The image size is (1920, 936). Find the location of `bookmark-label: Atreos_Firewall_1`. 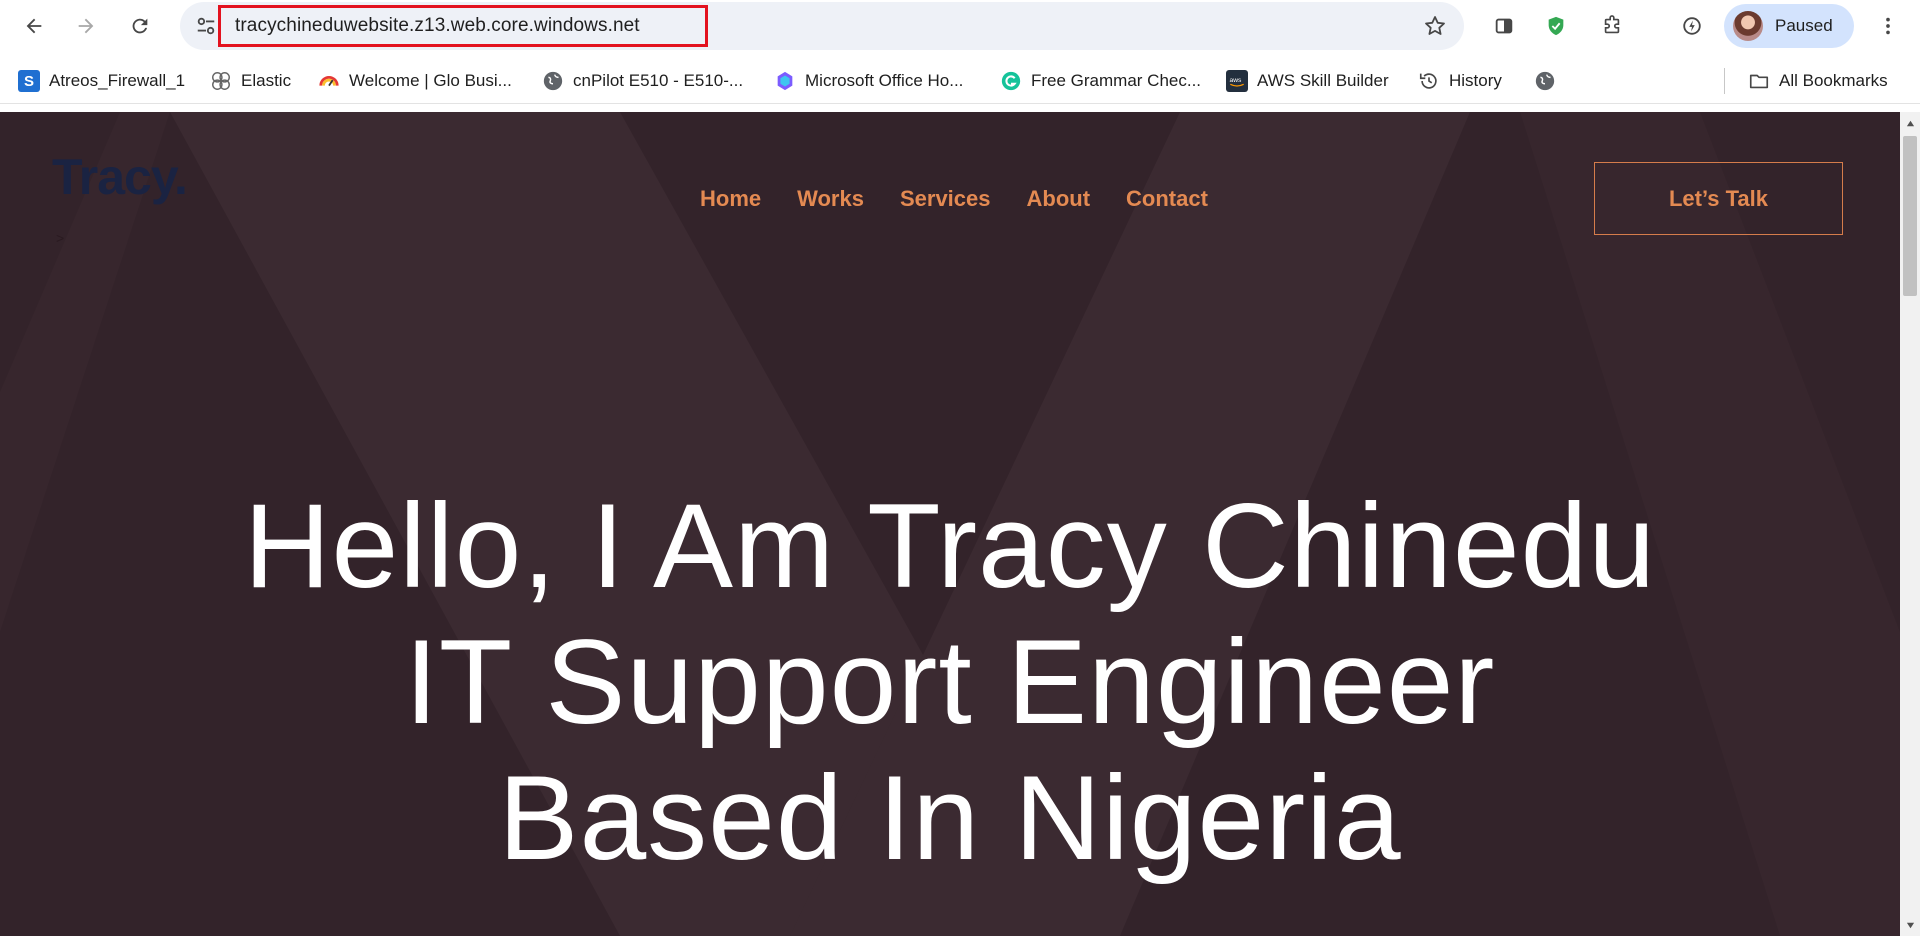

bookmark-label: Atreos_Firewall_1 is located at coordinates (117, 80).